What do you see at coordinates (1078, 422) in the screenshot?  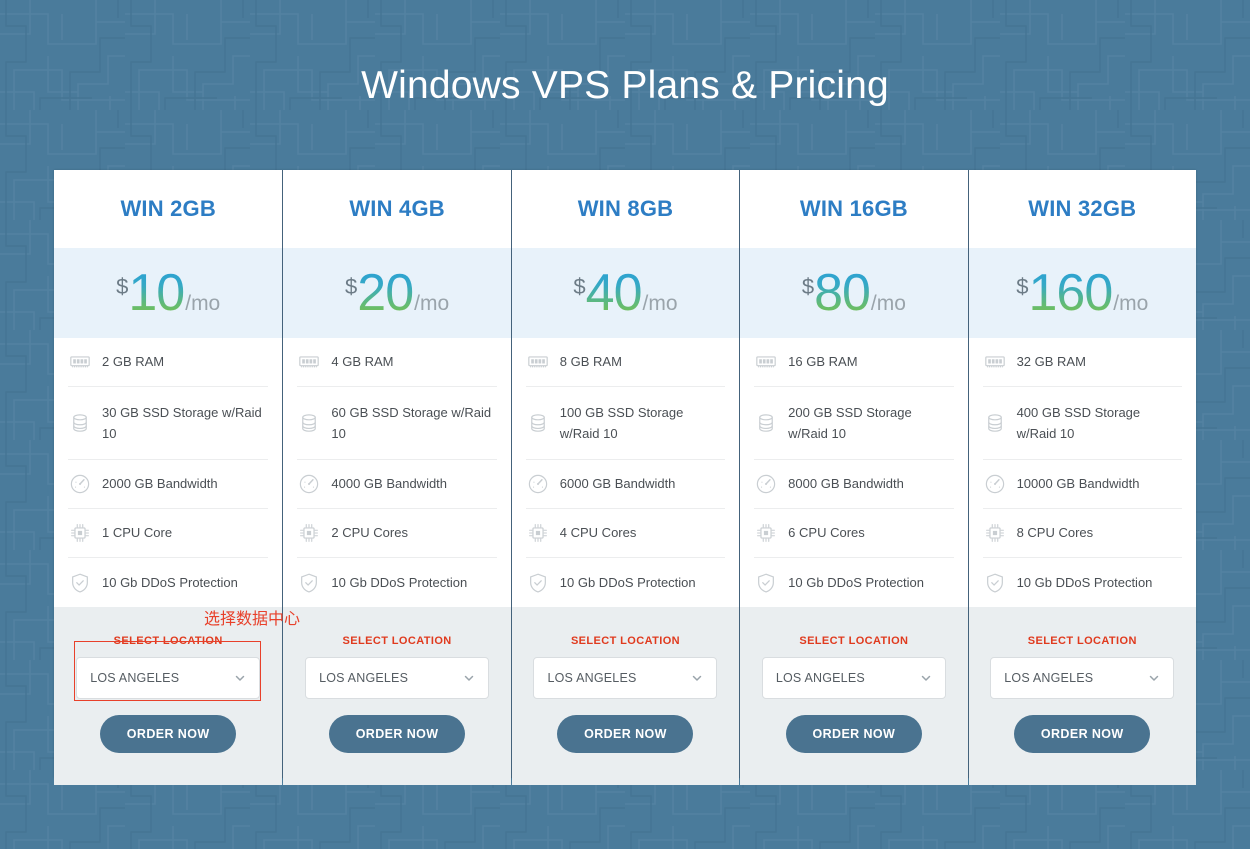 I see `plan-feature-text: 400 GB SSD Storage w/Raid 10` at bounding box center [1078, 422].